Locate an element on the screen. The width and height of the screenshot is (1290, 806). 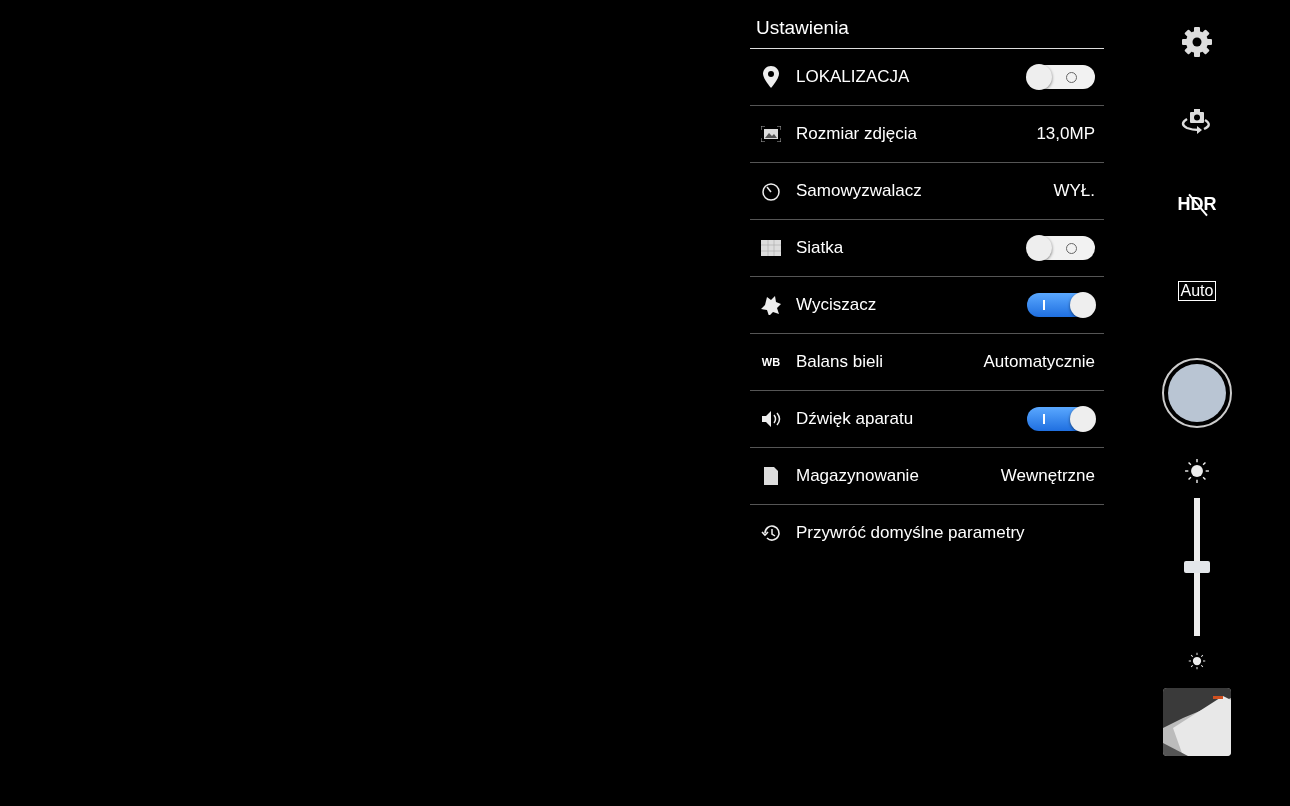
history-icon is located at coordinates (771, 533).